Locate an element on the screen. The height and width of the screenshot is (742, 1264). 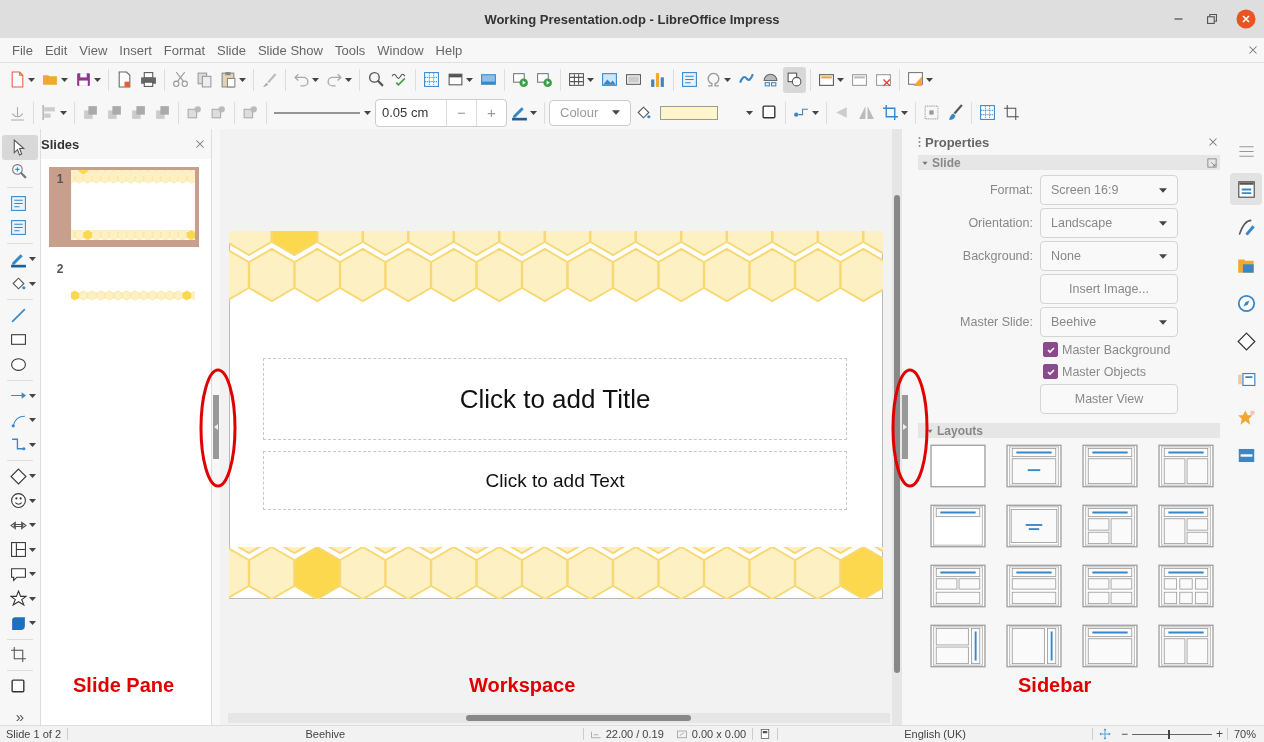
menu-item: Slide Show is located at coordinates (290, 50).